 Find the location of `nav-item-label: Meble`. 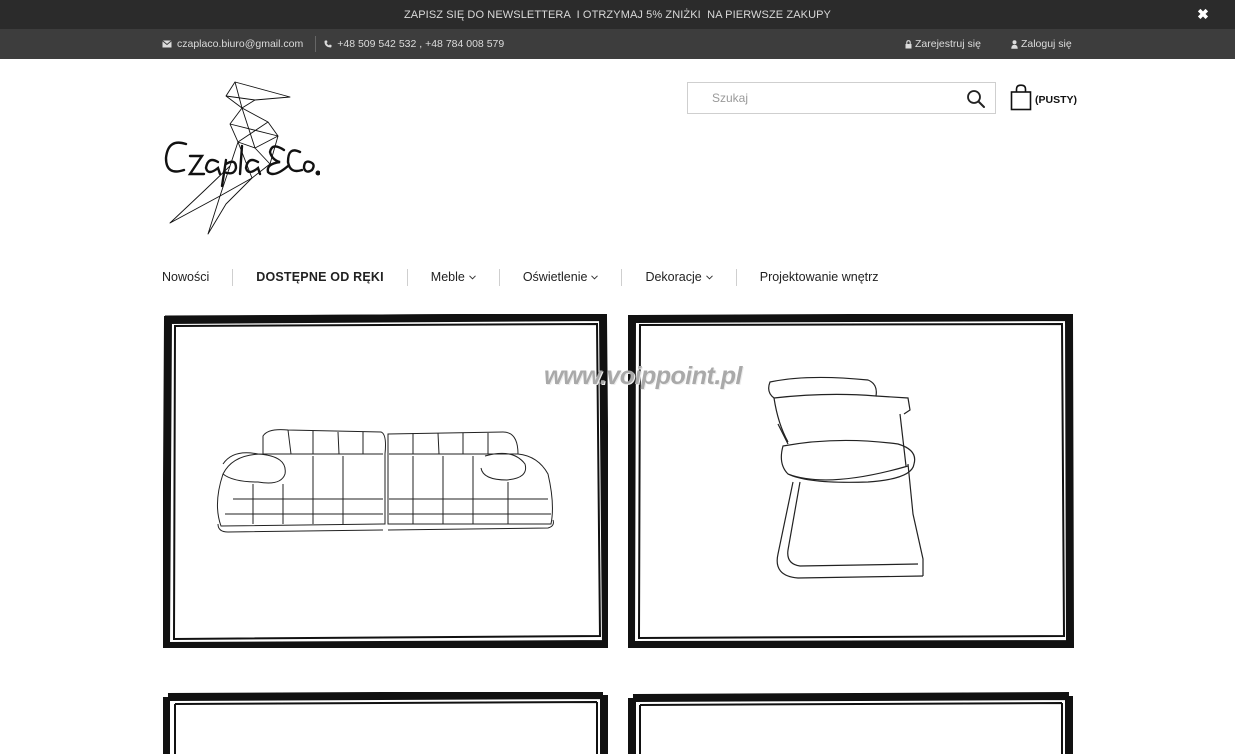

nav-item-label: Meble is located at coordinates (447, 277).